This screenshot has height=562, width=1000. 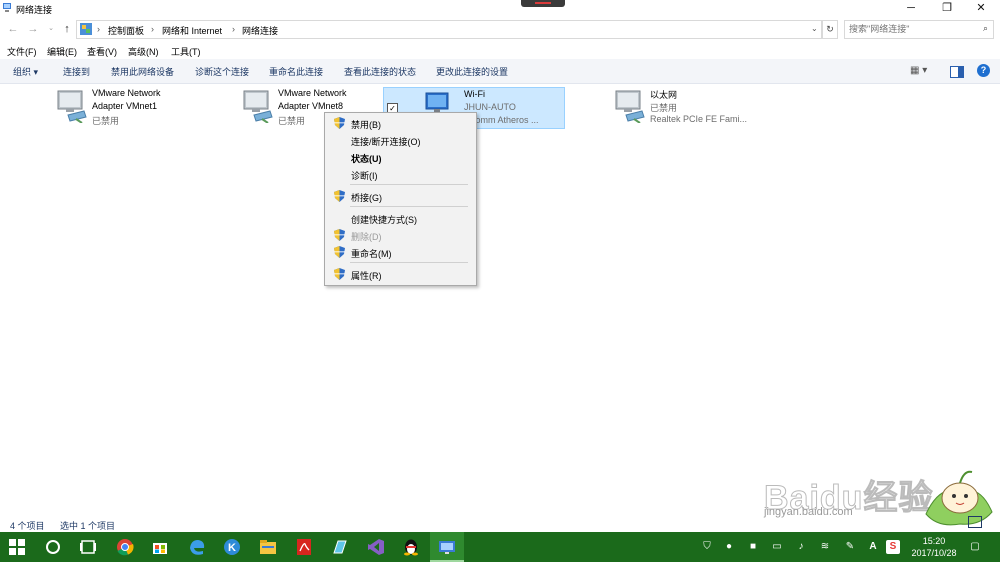 I want to click on menu-item-delete: 删除(D), so click(x=400, y=235).